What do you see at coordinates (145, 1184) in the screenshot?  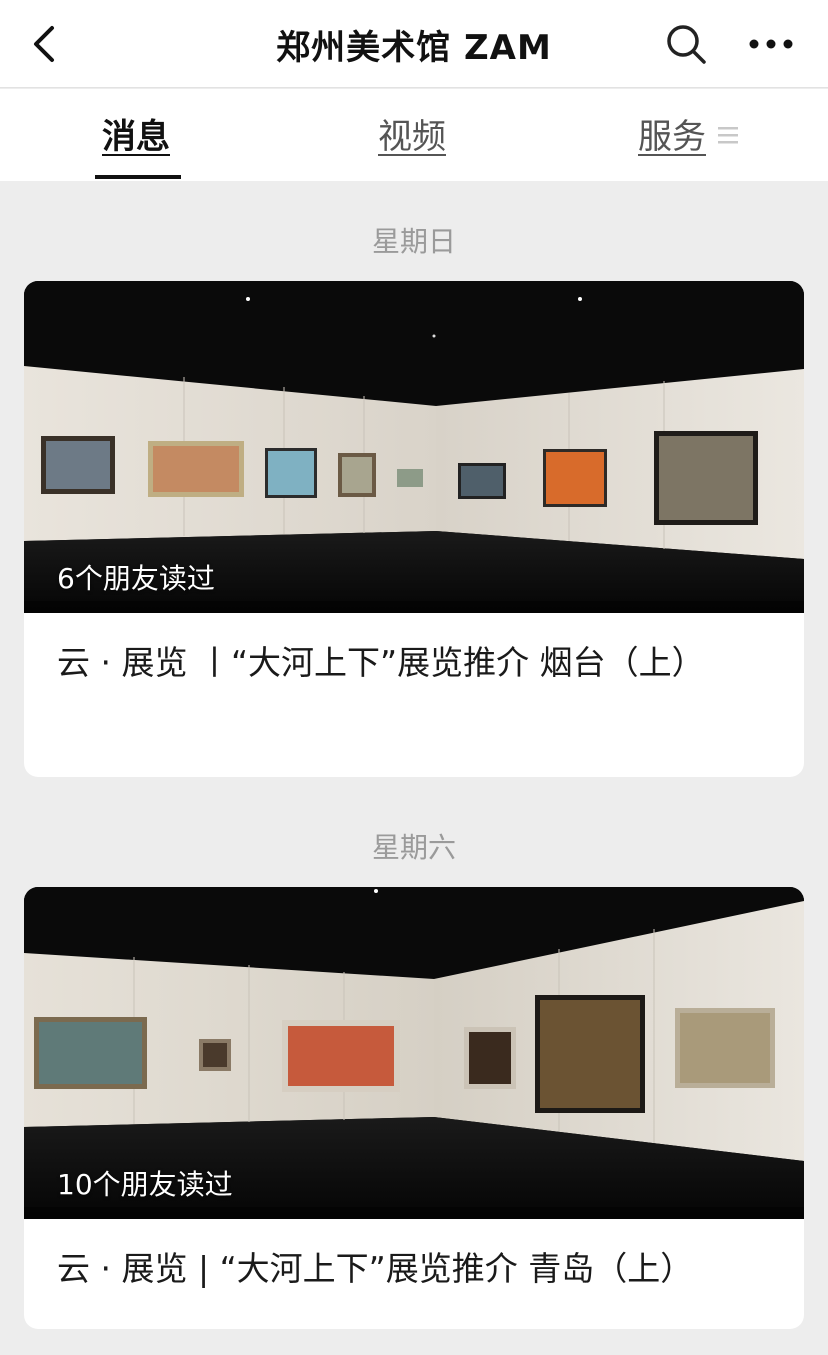 I see `read-count: 10个朋友读过` at bounding box center [145, 1184].